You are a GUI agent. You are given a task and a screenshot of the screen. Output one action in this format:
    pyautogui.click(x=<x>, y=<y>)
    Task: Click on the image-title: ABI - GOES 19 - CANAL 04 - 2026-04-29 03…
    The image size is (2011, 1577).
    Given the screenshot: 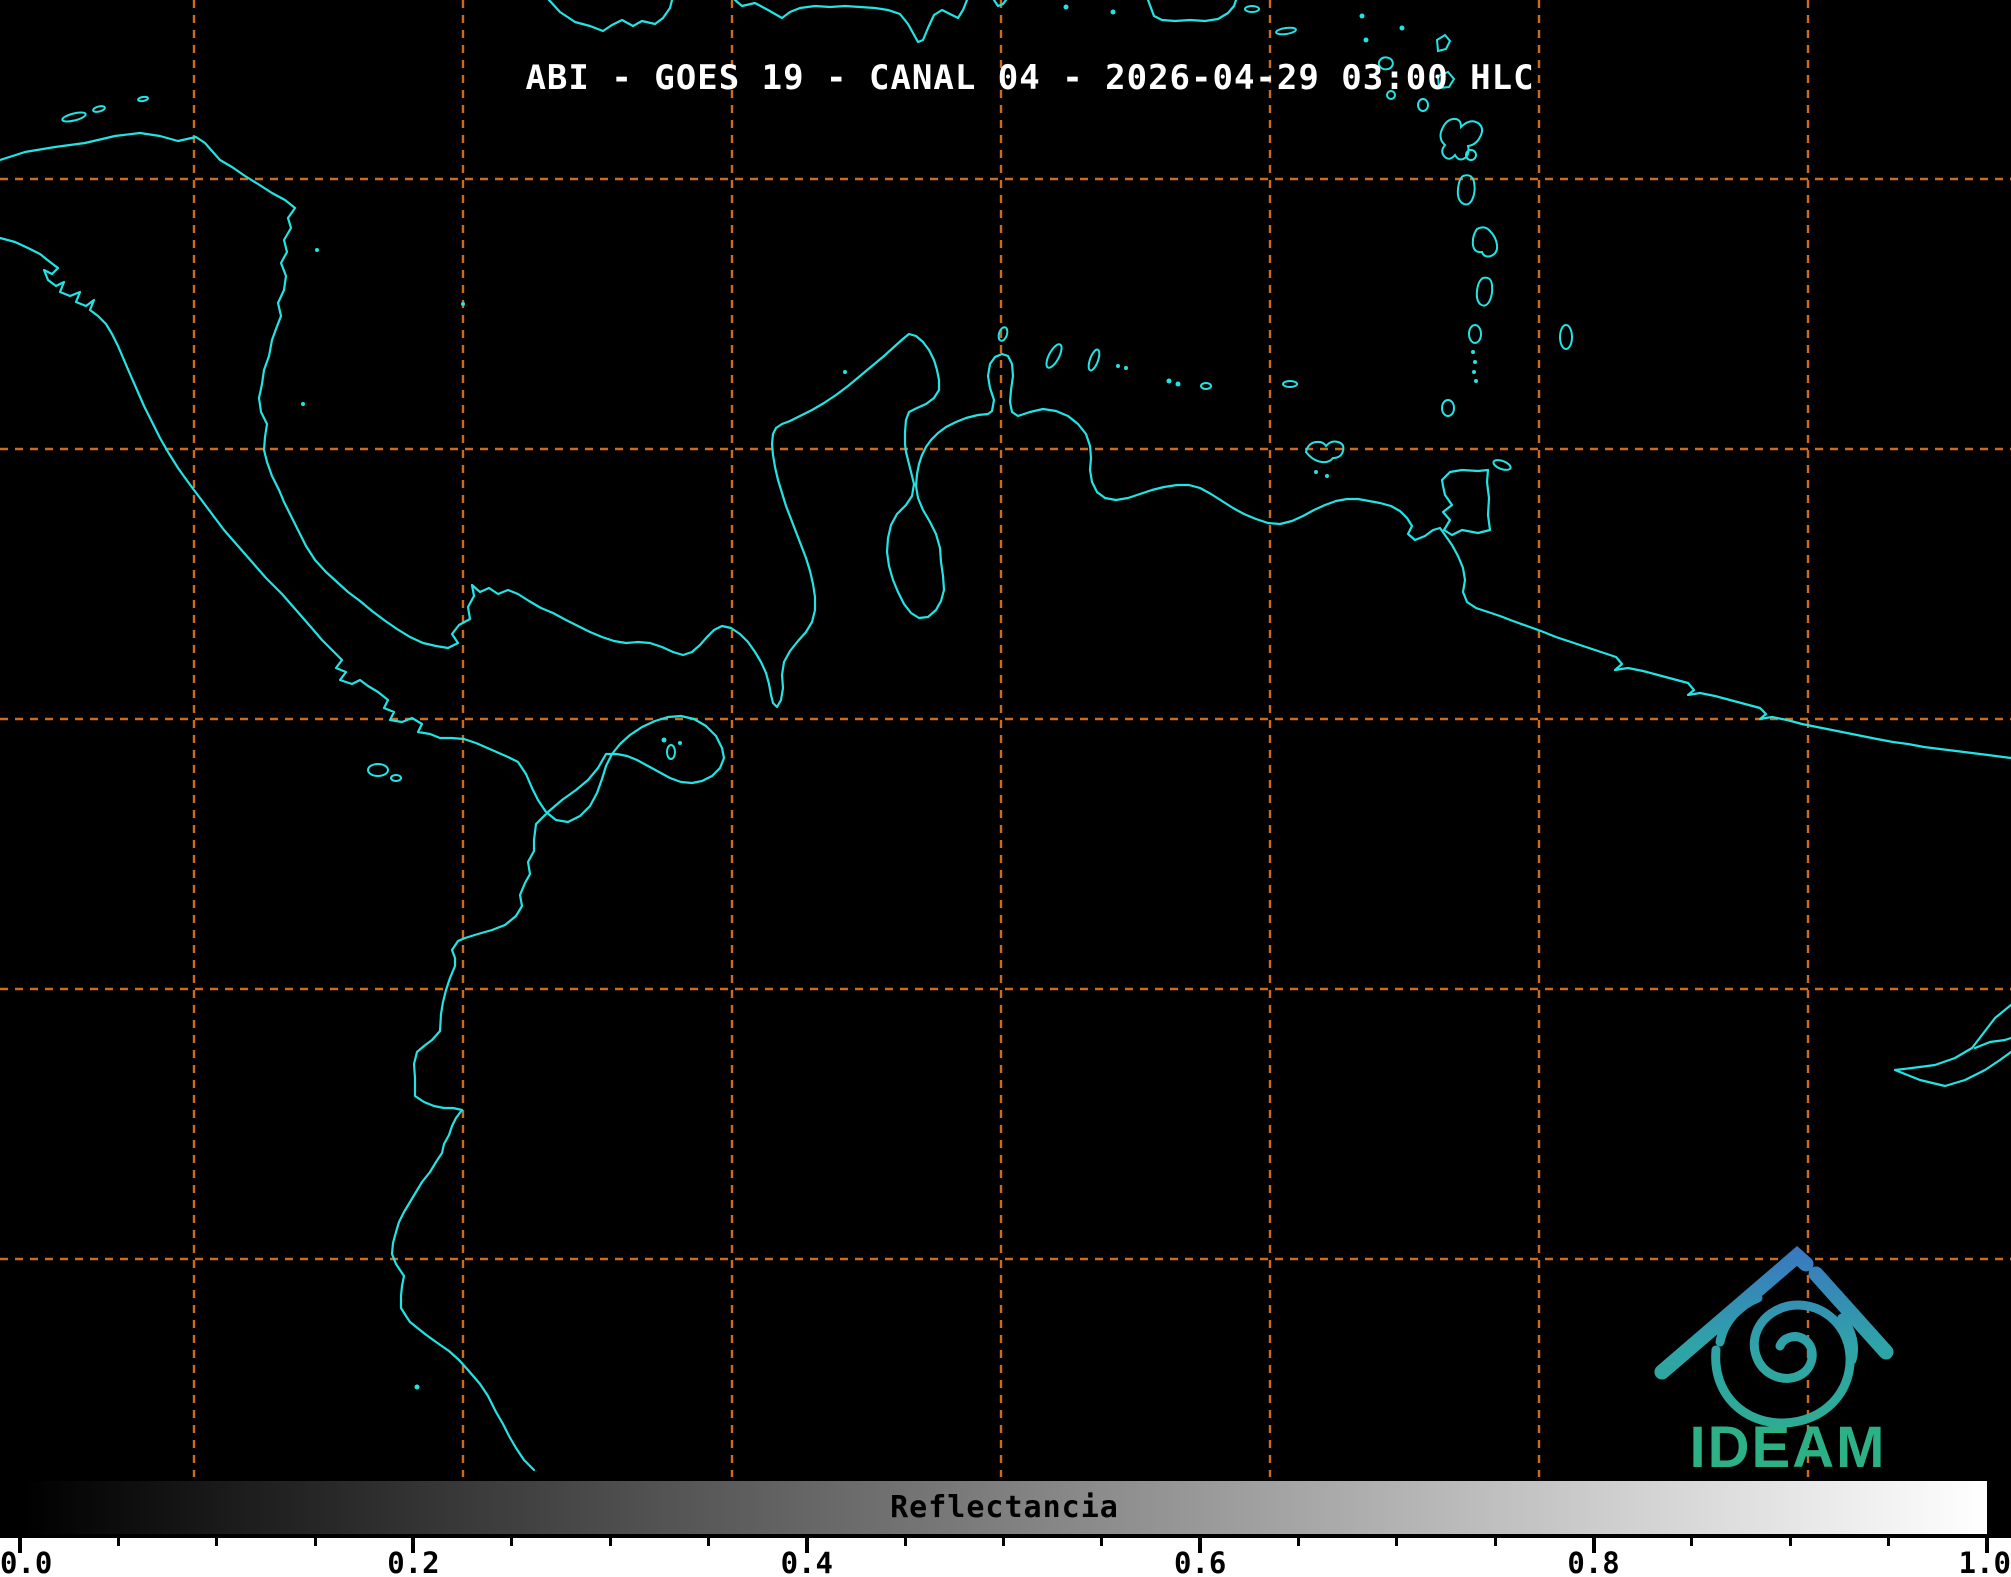 What is the action you would take?
    pyautogui.click(x=1030, y=78)
    